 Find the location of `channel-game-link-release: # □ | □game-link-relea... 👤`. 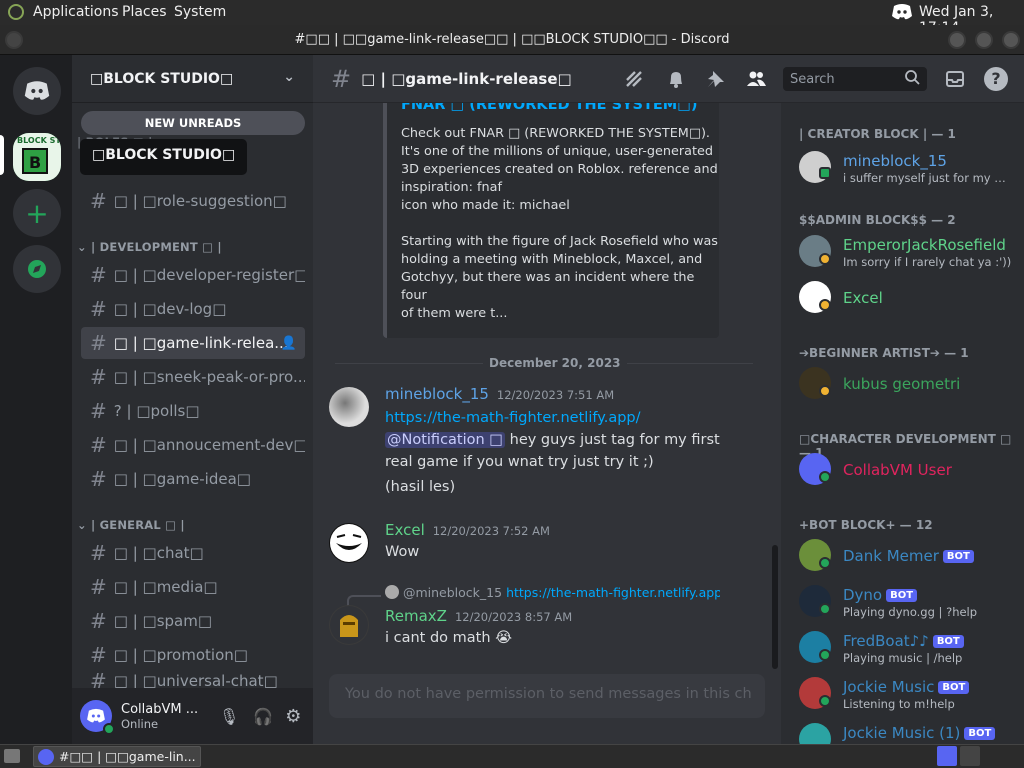

channel-game-link-release: # □ | □game-link-relea... 👤 is located at coordinates (193, 343).